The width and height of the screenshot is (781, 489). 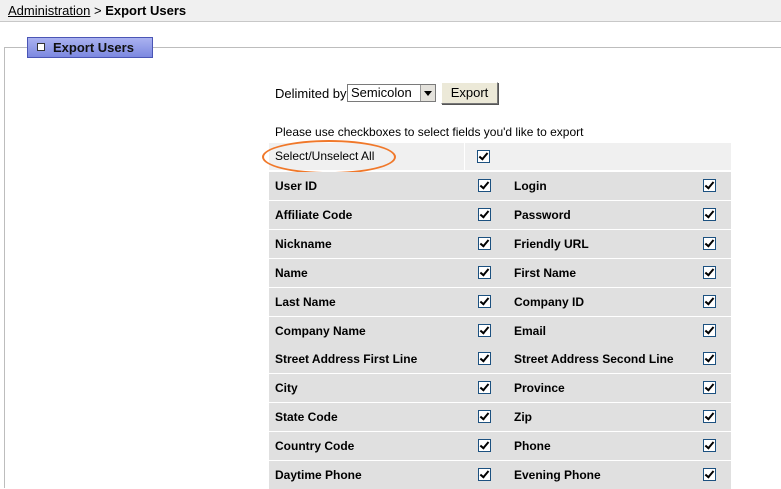 I want to click on field-label: User ID, so click(x=296, y=186).